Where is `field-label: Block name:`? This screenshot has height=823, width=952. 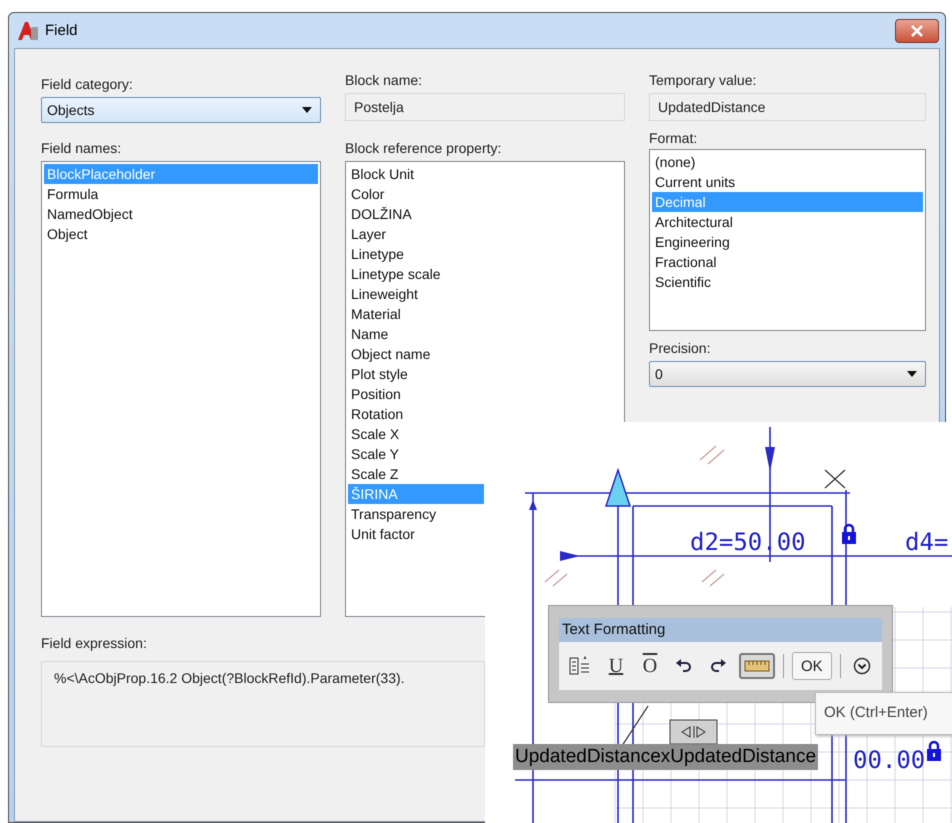 field-label: Block name: is located at coordinates (384, 80).